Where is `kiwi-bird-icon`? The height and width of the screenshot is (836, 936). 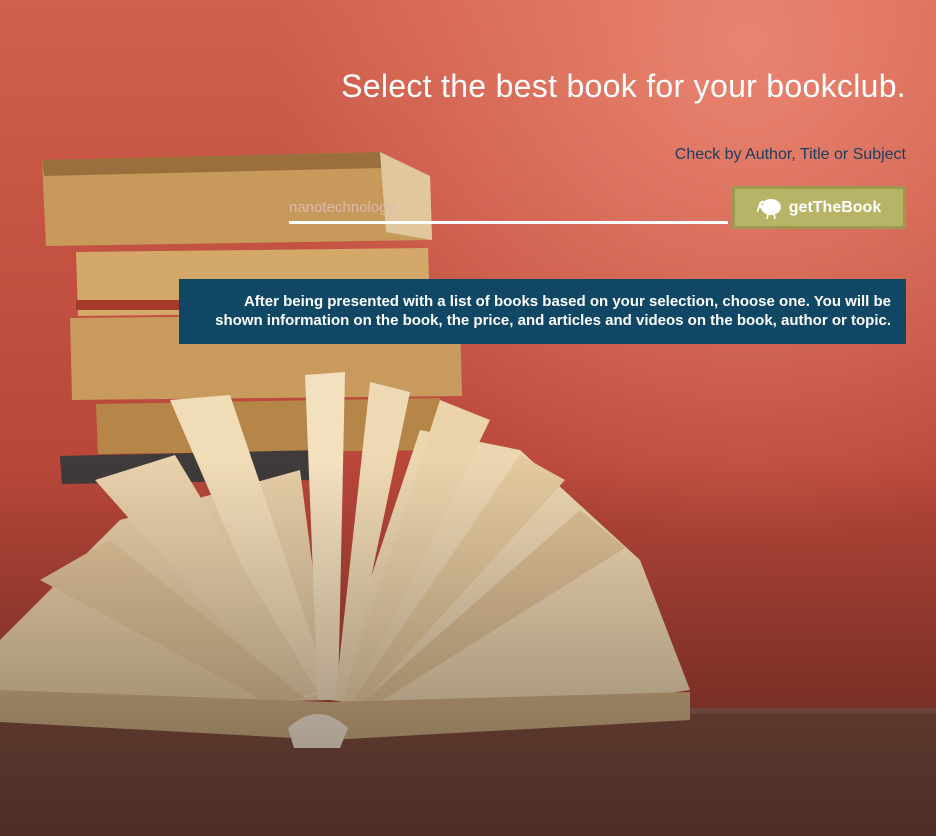
kiwi-bird-icon is located at coordinates (768, 208).